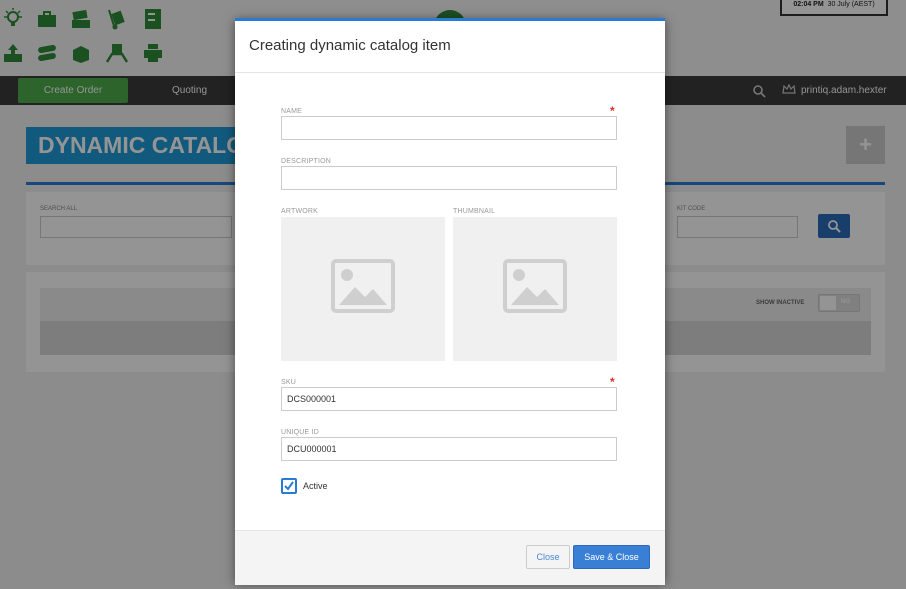 Image resolution: width=906 pixels, height=589 pixels. Describe the element at coordinates (450, 557) in the screenshot. I see `modal-footer: Close Save & Close` at that location.